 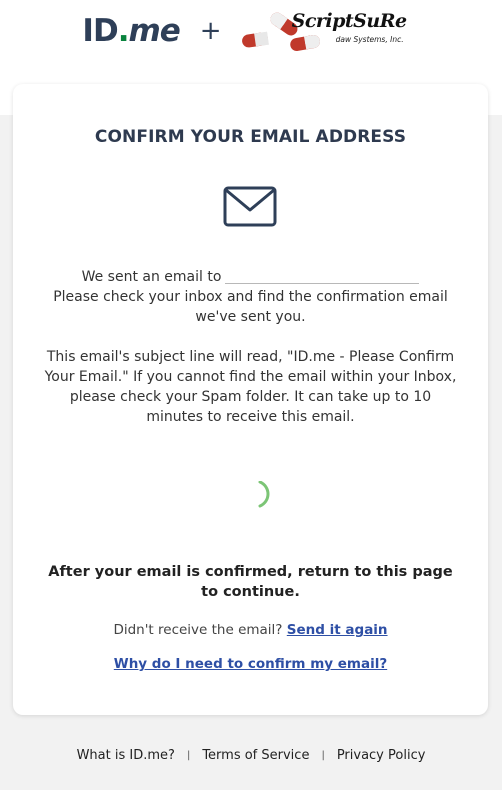 What do you see at coordinates (255, 755) in the screenshot?
I see `footer-link-terms: Terms of Service` at bounding box center [255, 755].